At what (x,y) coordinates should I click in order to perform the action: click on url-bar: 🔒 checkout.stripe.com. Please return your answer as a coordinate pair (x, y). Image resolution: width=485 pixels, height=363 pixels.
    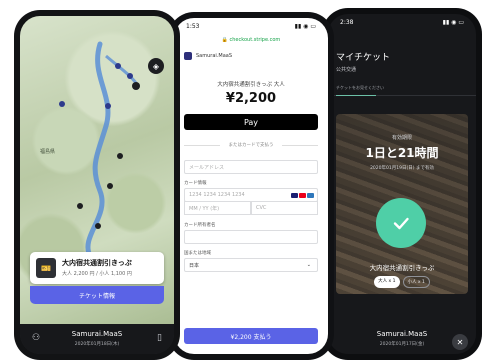
    Looking at the image, I should click on (251, 40).